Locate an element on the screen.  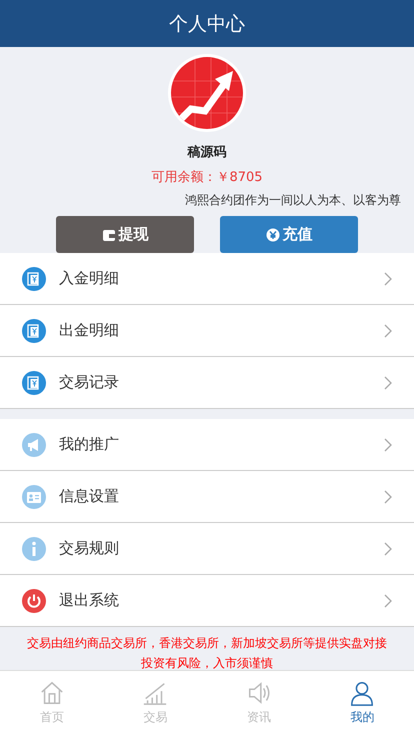
tab-item: 我的 is located at coordinates (362, 702).